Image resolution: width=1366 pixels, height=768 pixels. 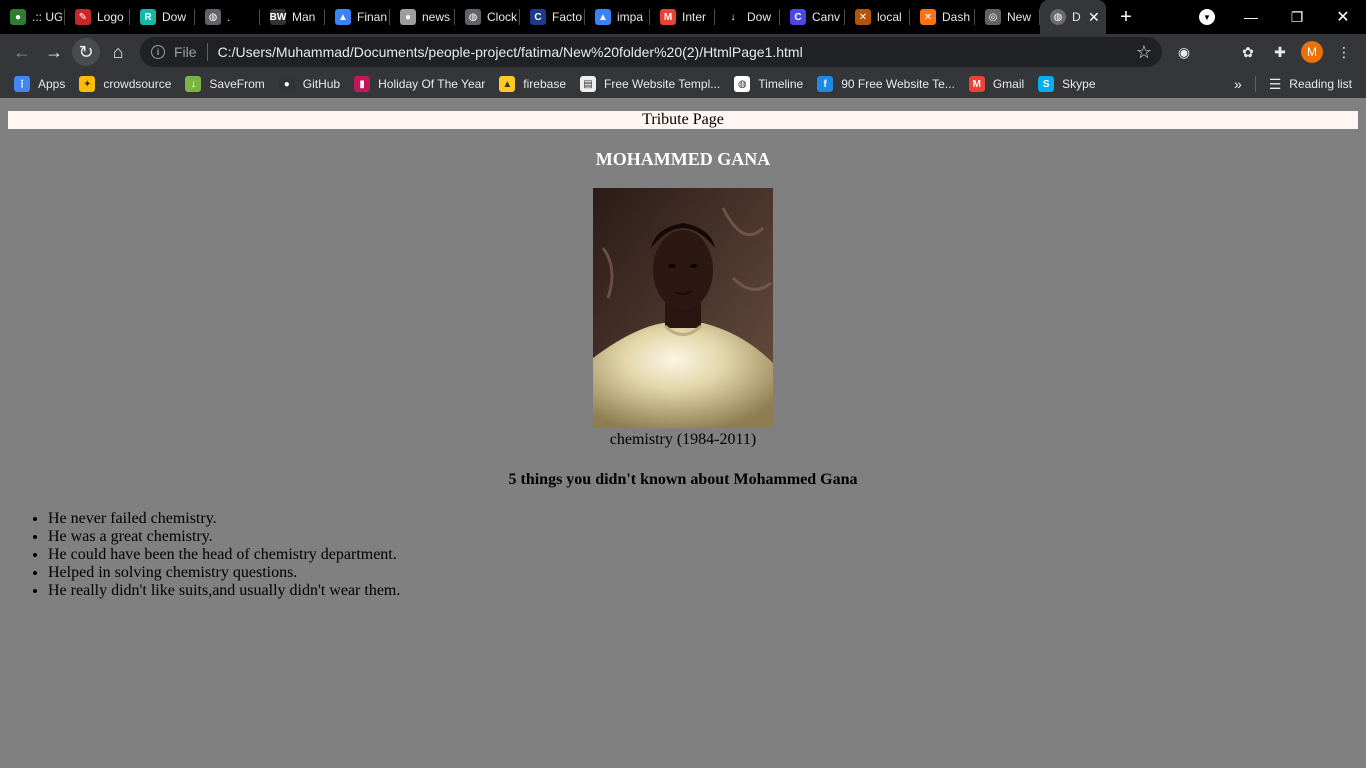 What do you see at coordinates (1094, 17) in the screenshot?
I see `close-tab-icon: ✕` at bounding box center [1094, 17].